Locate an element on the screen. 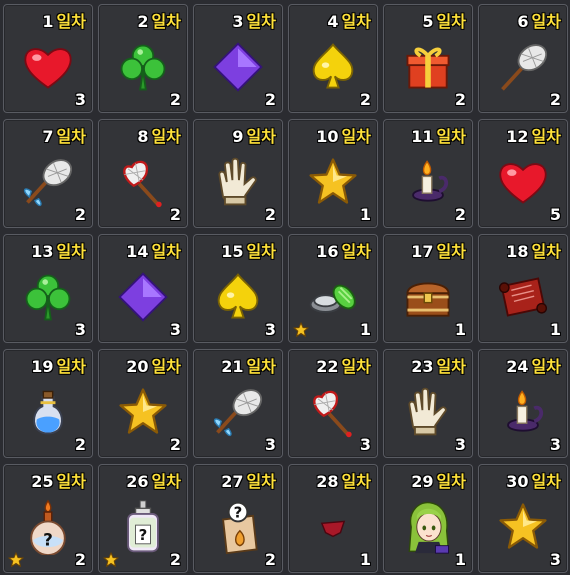 Image resolution: width=570 pixels, height=575 pixels. winged-net-icon is located at coordinates (48, 182).